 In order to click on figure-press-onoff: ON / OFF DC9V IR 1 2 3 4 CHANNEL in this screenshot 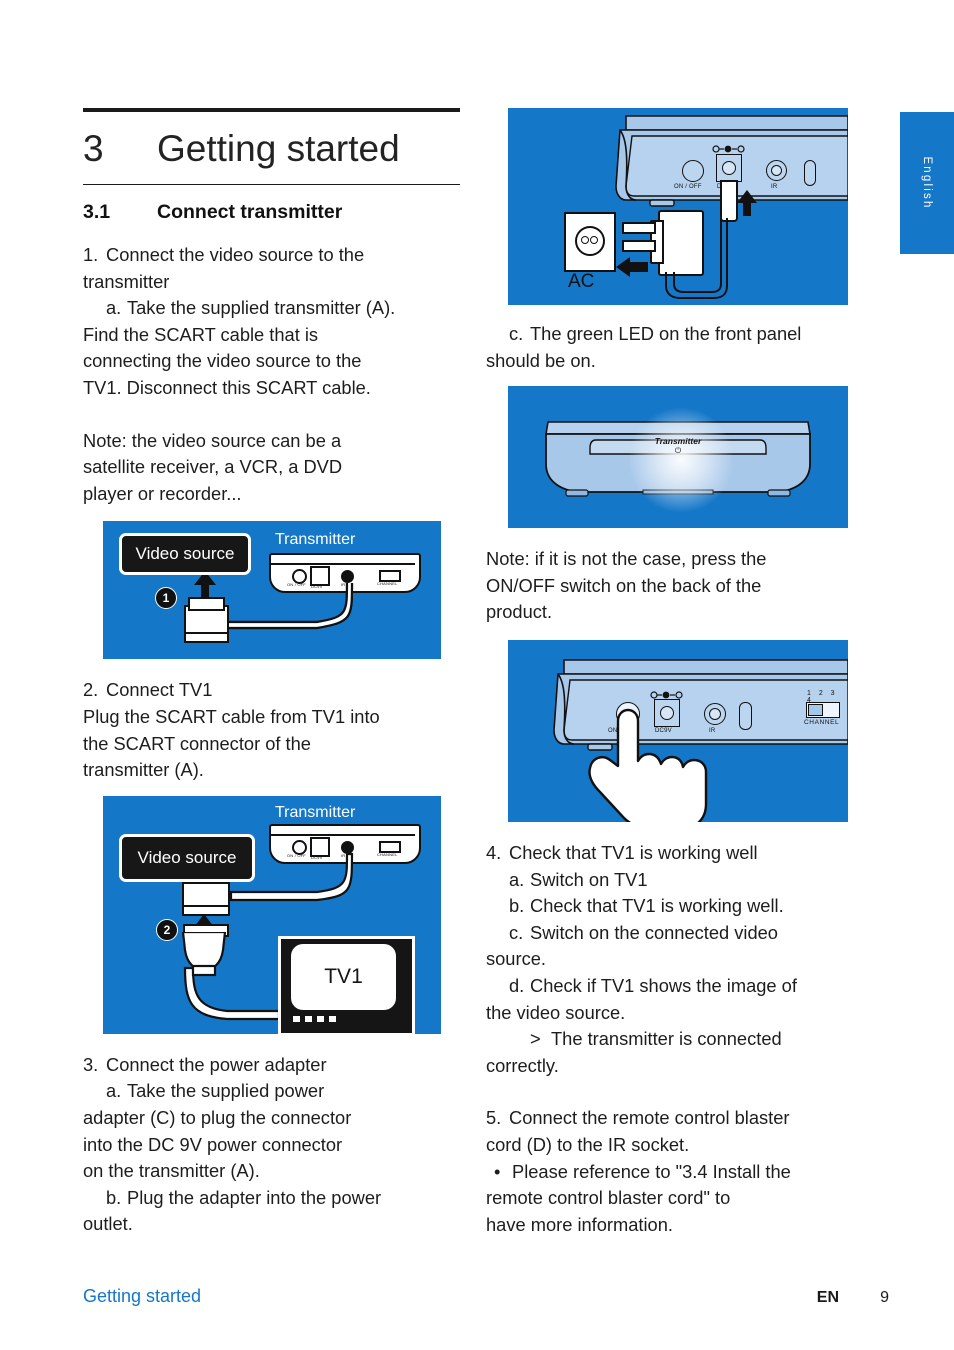, I will do `click(678, 730)`.